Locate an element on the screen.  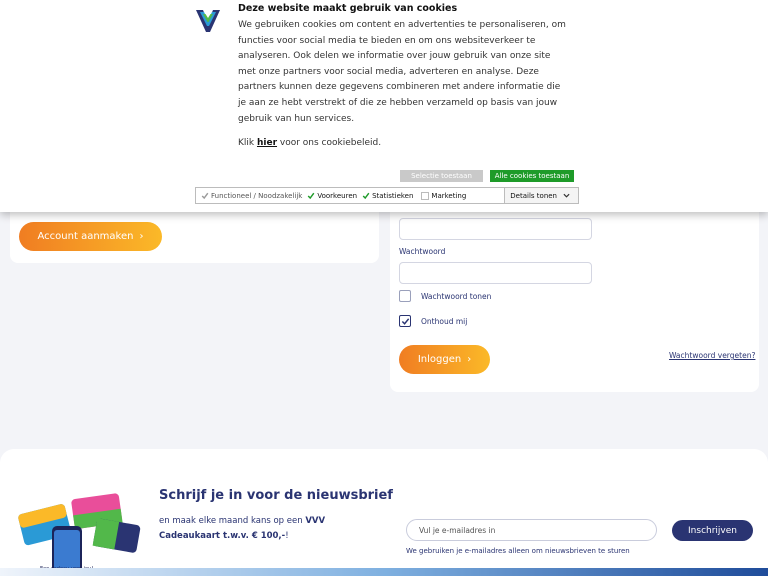
create-account-button: Account aanmaken › is located at coordinates (90, 236).